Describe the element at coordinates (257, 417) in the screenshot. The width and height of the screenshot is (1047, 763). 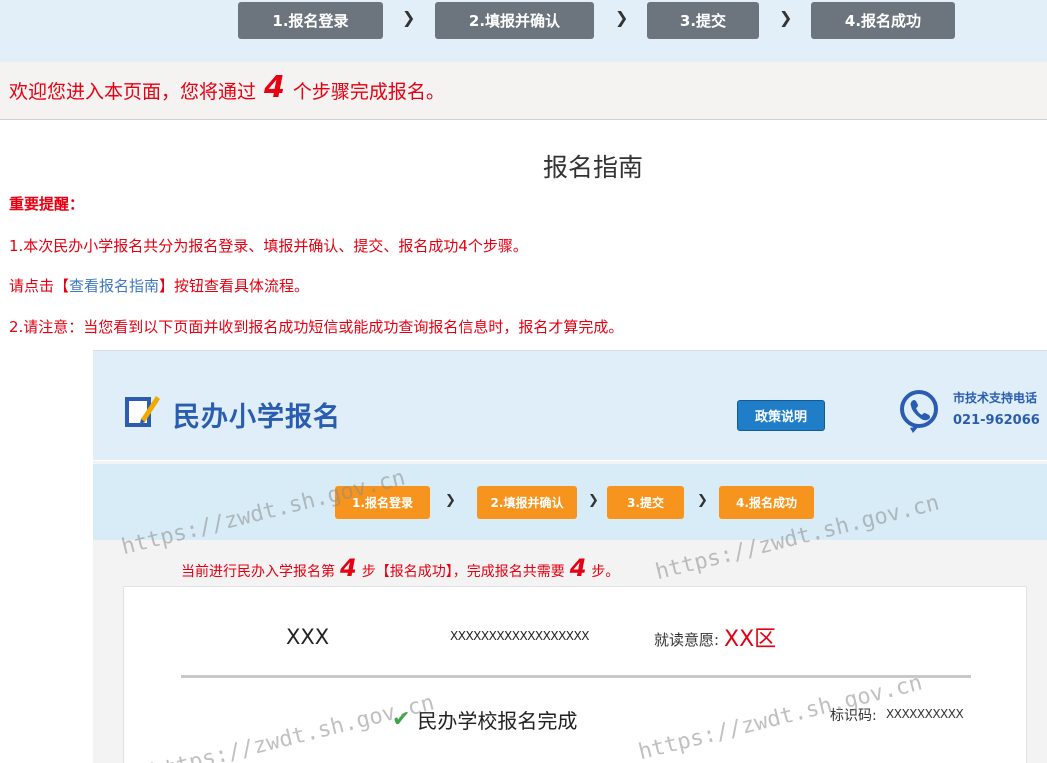
I see `sample-logo-text: 民办小学报名` at that location.